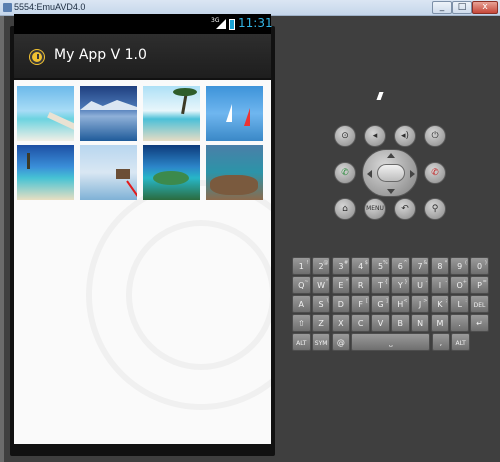 This screenshot has height=462, width=500. Describe the element at coordinates (485, 7) in the screenshot. I see `close-button: x` at that location.